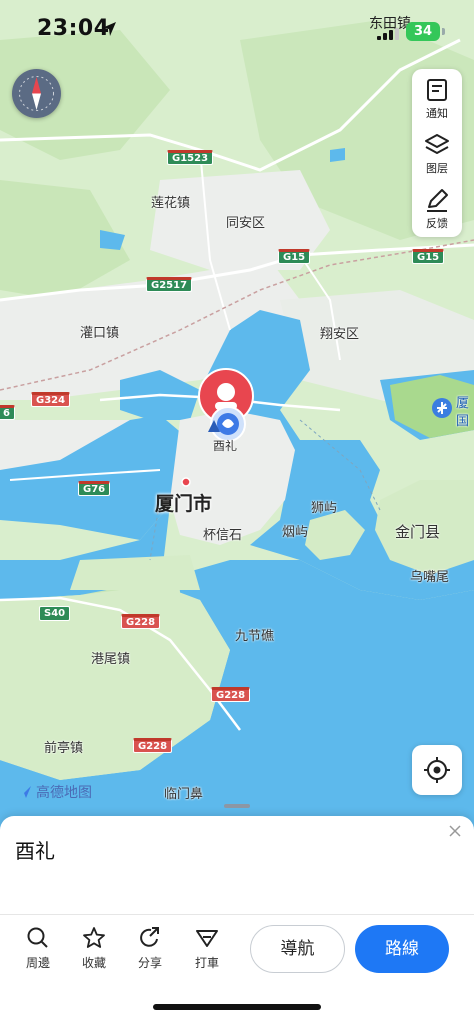 Image resolution: width=474 pixels, height=1024 pixels. What do you see at coordinates (455, 831) in the screenshot?
I see `close-icon` at bounding box center [455, 831].